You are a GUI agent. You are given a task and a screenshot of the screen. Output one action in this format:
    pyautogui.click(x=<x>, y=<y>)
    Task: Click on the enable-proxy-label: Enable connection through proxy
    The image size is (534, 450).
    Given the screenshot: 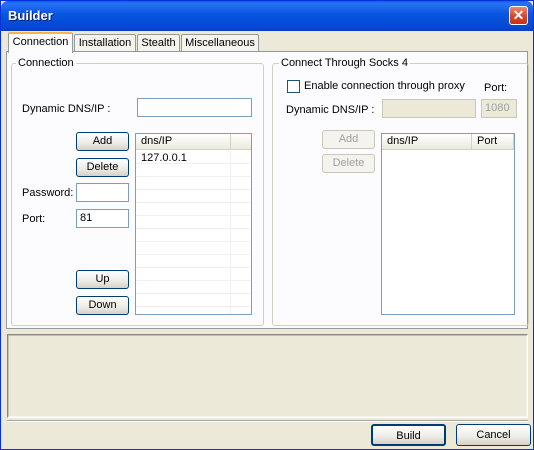 What is the action you would take?
    pyautogui.click(x=384, y=86)
    